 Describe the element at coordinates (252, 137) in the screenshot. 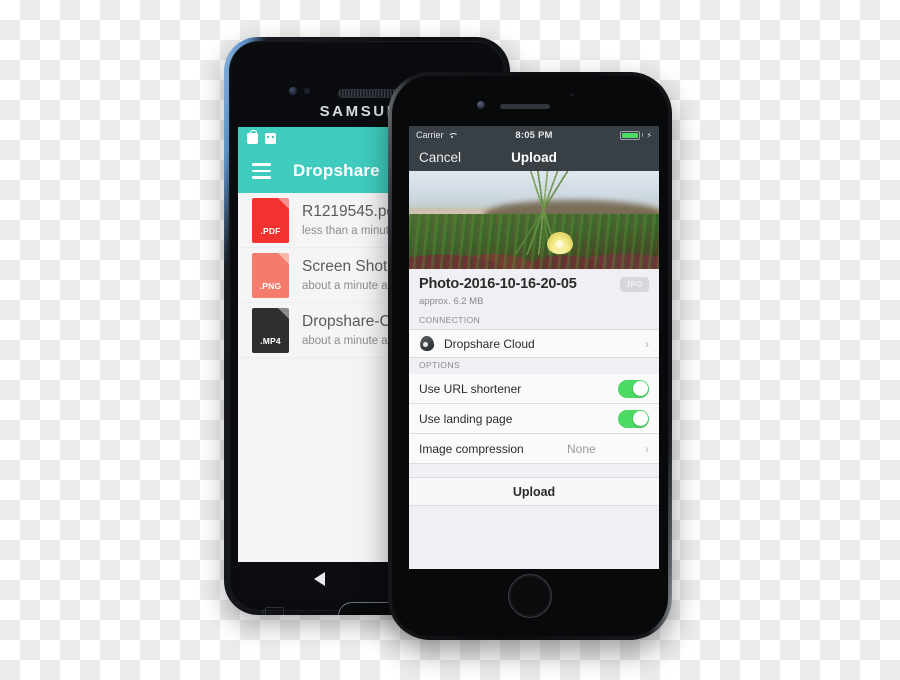

I see `lock-icon` at that location.